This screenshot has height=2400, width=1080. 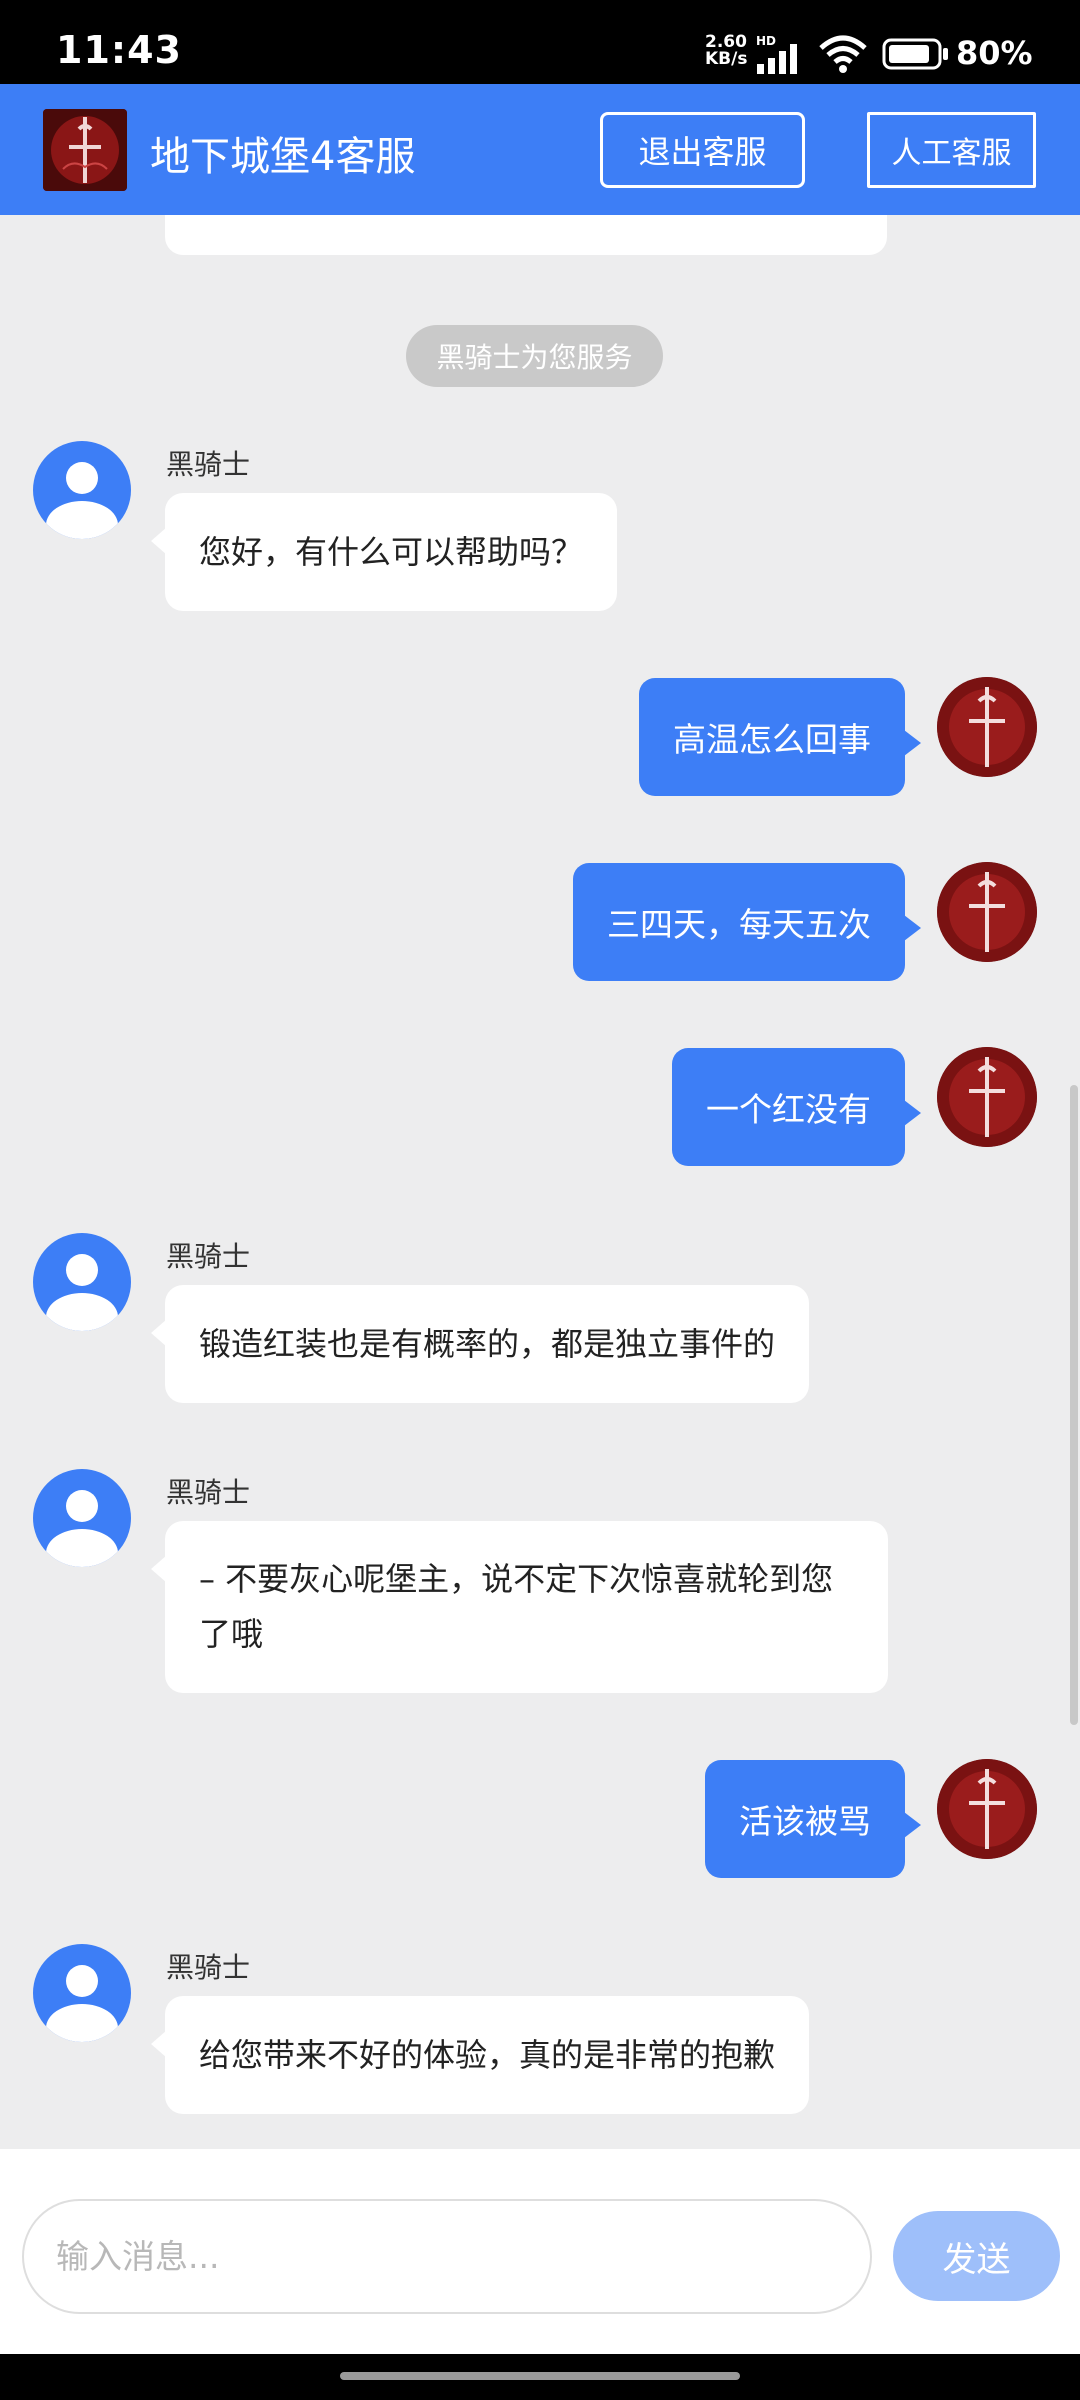 I want to click on message-input, so click(x=447, y=2256).